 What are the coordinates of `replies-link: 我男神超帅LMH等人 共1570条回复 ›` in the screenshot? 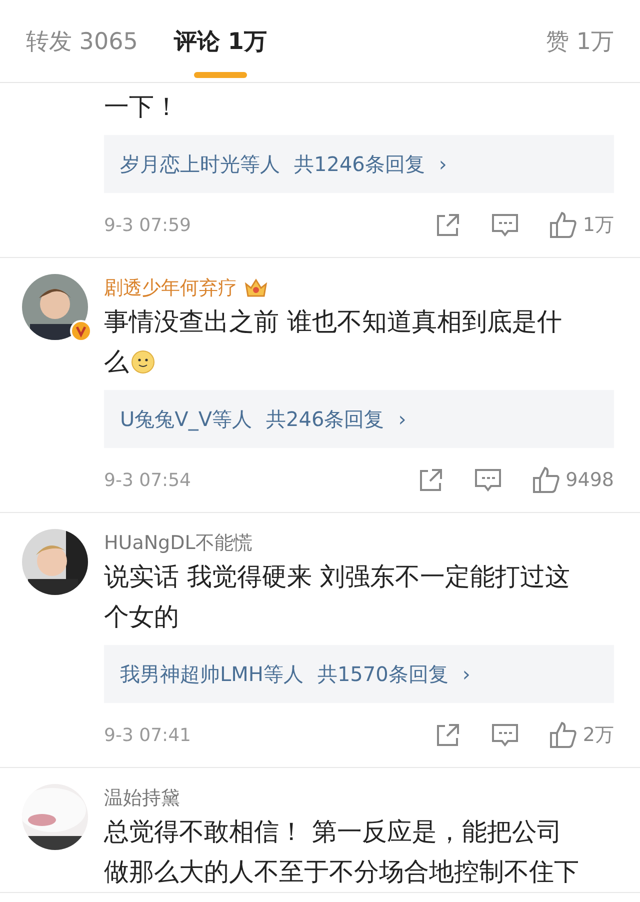 It's located at (359, 674).